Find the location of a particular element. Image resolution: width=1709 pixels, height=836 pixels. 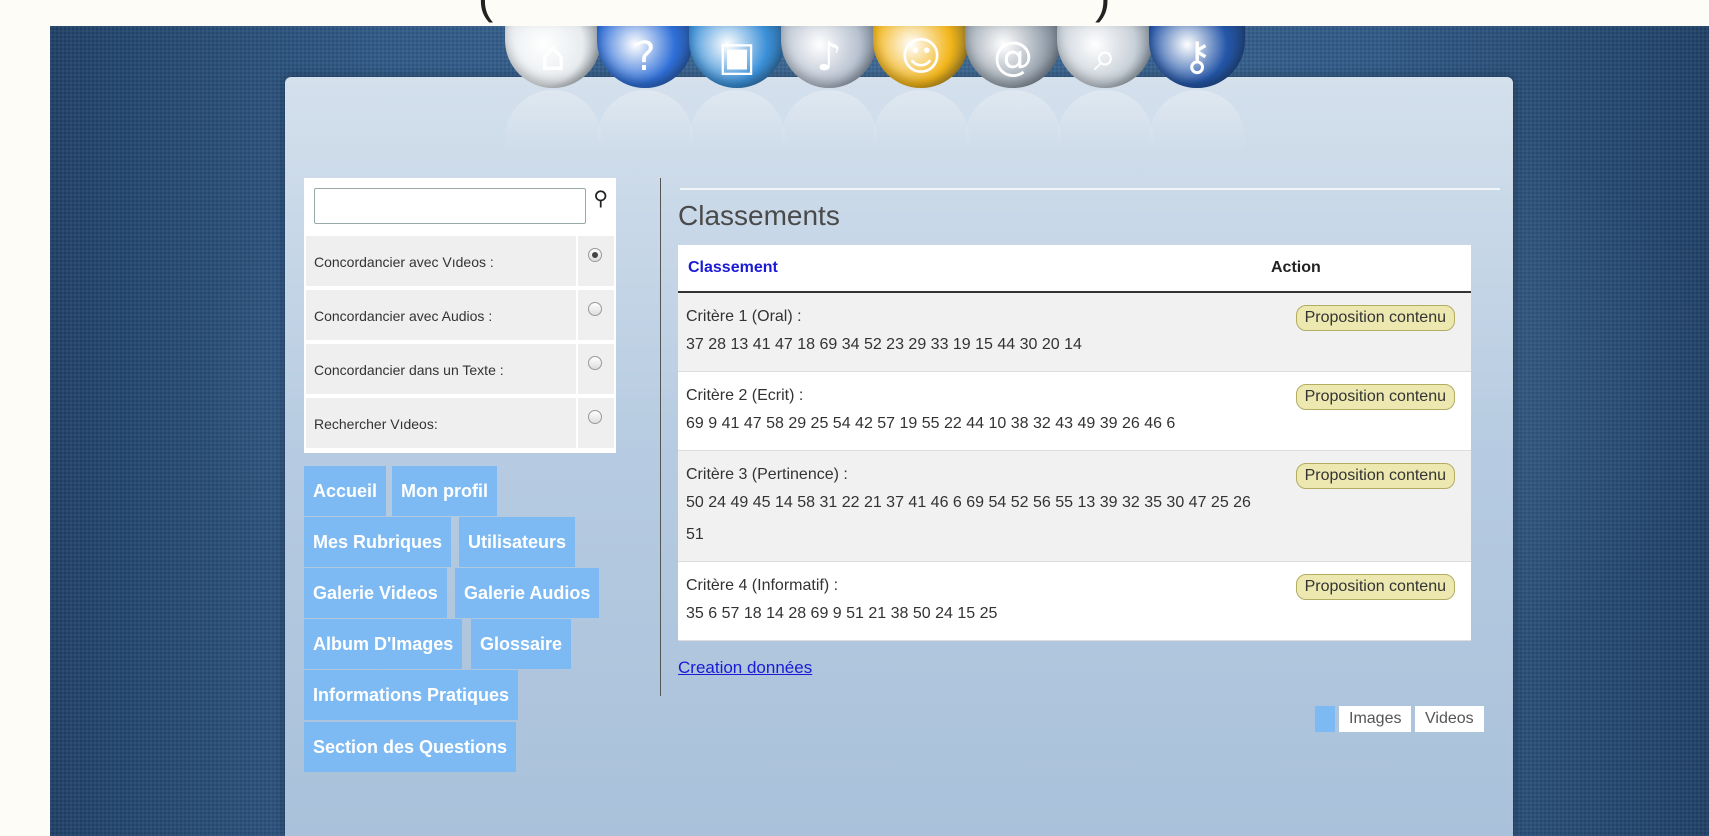

search-doc-icon: ⌕ is located at coordinates (1105, 57).